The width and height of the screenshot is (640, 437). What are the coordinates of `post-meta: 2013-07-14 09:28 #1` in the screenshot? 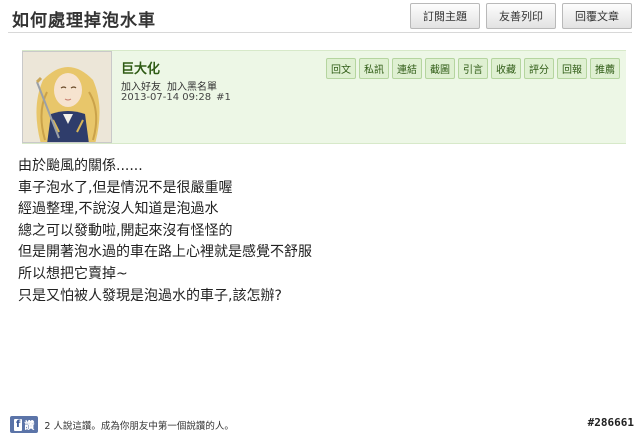 It's located at (176, 97).